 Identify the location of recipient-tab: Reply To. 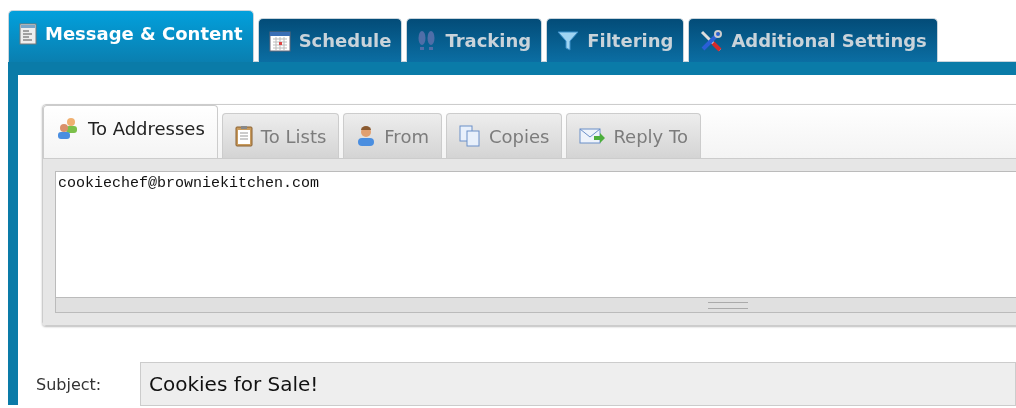
(633, 135).